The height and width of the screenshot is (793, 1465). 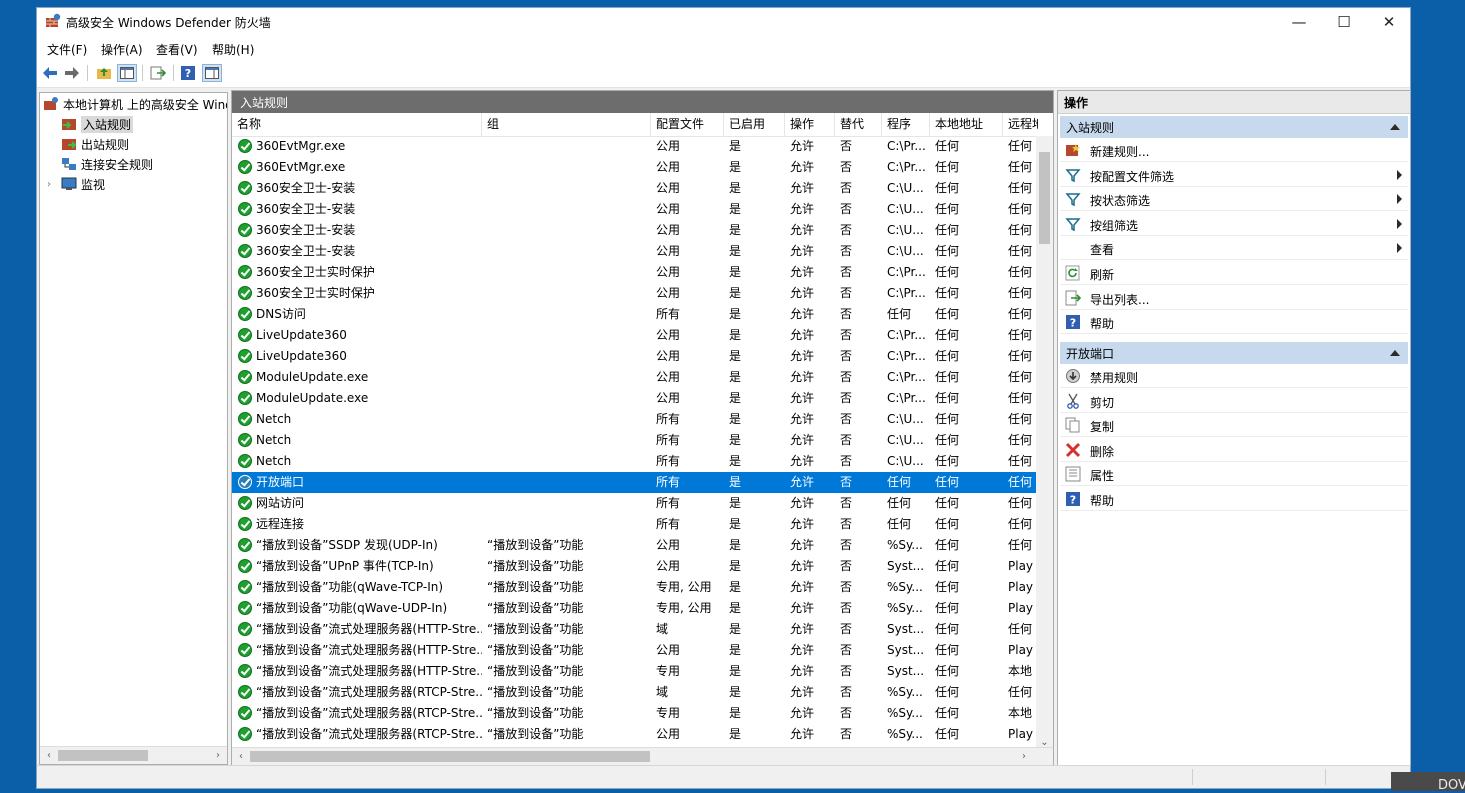 What do you see at coordinates (212, 73) in the screenshot?
I see `show-hide-action-pane-icon` at bounding box center [212, 73].